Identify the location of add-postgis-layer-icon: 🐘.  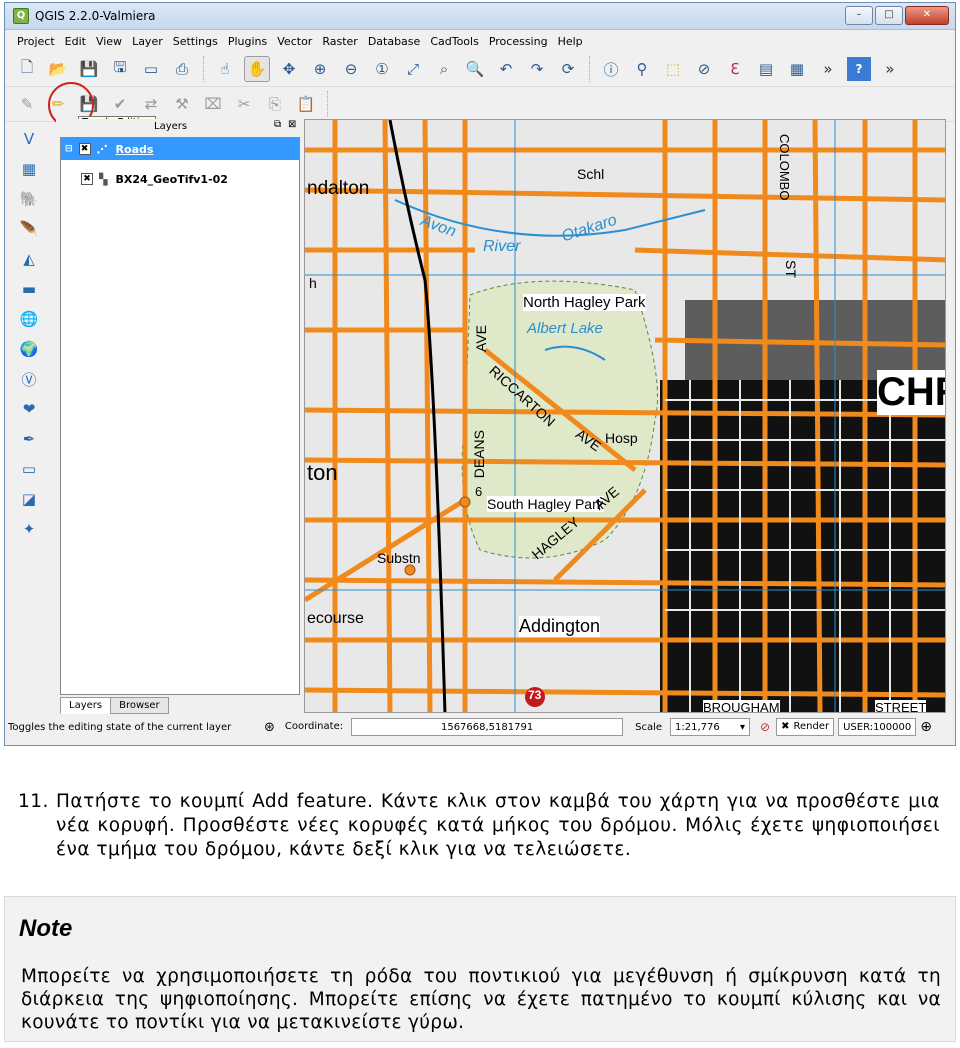
(29, 199).